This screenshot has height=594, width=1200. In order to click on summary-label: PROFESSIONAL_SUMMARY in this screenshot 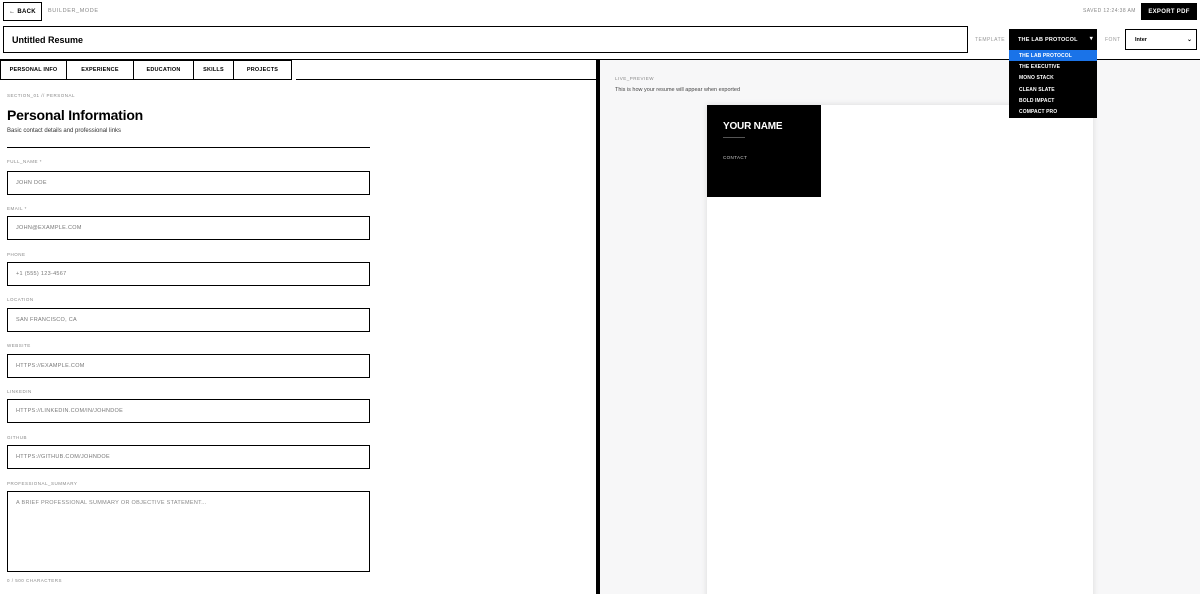, I will do `click(42, 483)`.